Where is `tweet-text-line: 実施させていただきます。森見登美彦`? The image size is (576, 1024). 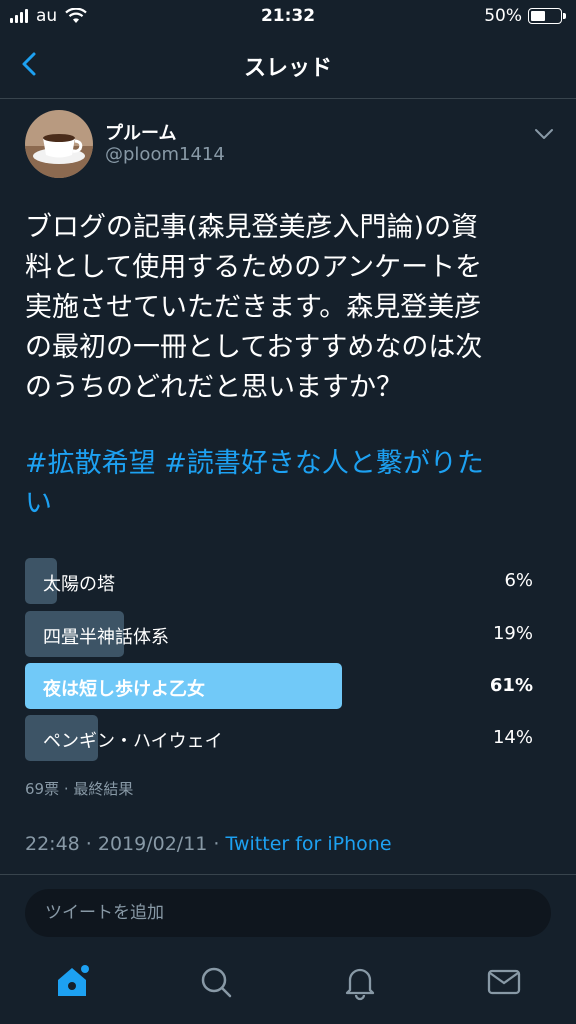
tweet-text-line: 実施させていただきます。森見登美彦 is located at coordinates (253, 307).